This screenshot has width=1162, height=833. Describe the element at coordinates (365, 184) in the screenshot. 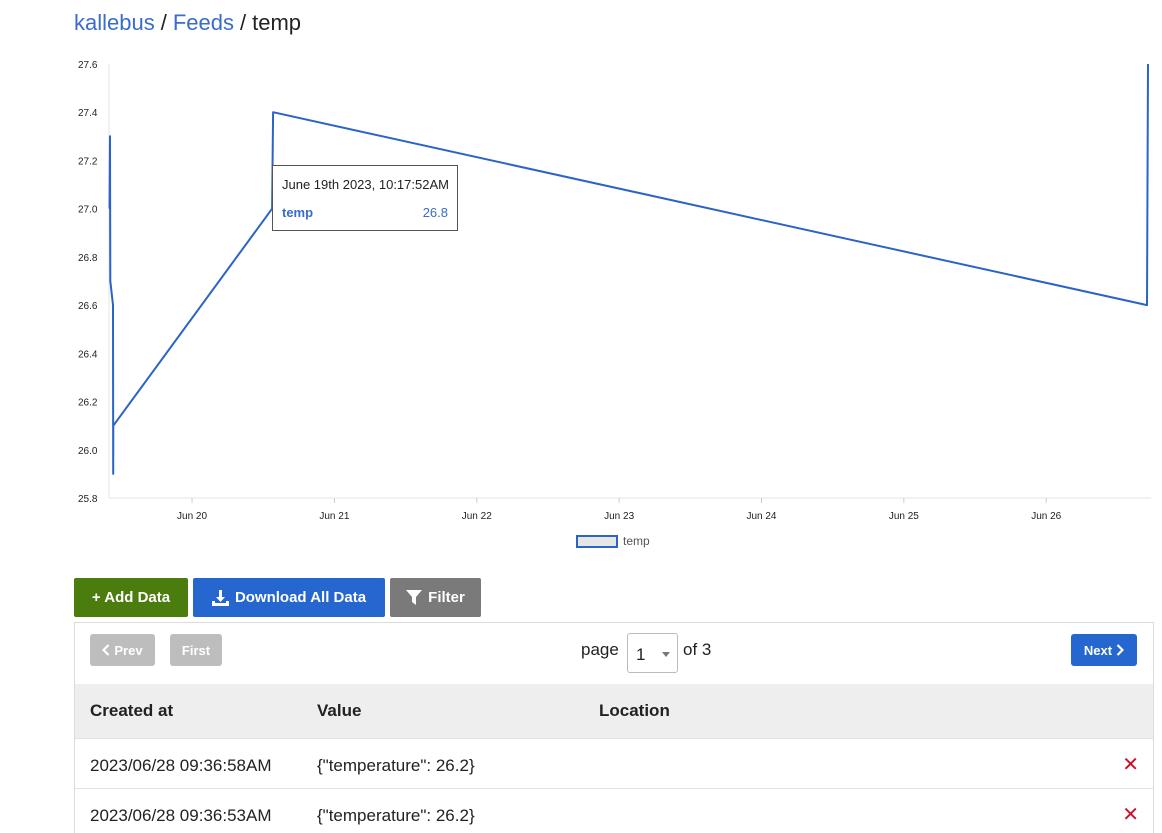

I see `tooltip-date: June 19th 2023, 10:17:52AM` at that location.